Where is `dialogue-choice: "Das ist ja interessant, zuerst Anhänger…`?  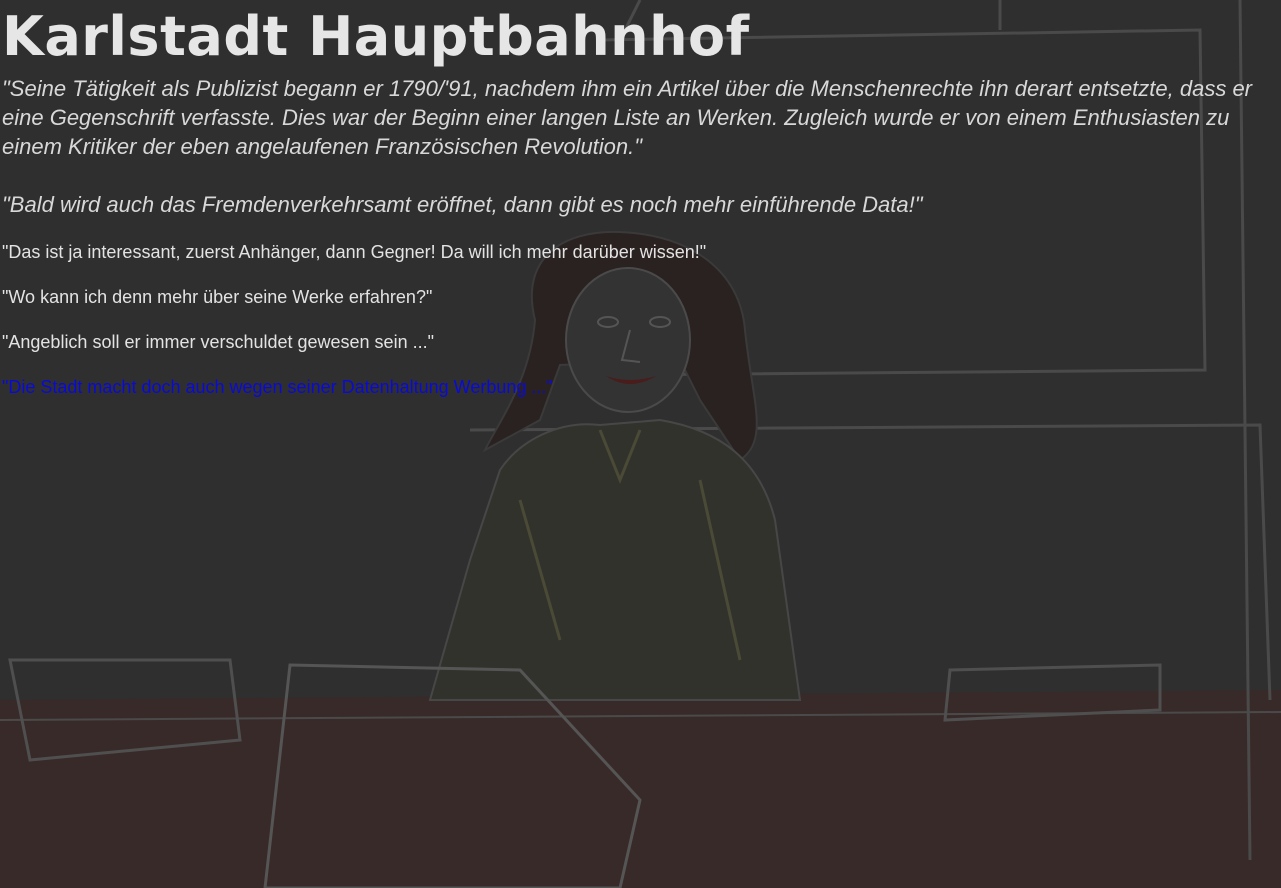 dialogue-choice: "Das ist ja interessant, zuerst Anhänger… is located at coordinates (354, 252).